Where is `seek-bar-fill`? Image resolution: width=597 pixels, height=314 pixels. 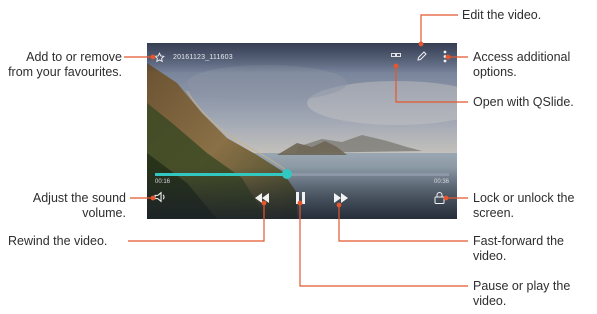 seek-bar-fill is located at coordinates (221, 174).